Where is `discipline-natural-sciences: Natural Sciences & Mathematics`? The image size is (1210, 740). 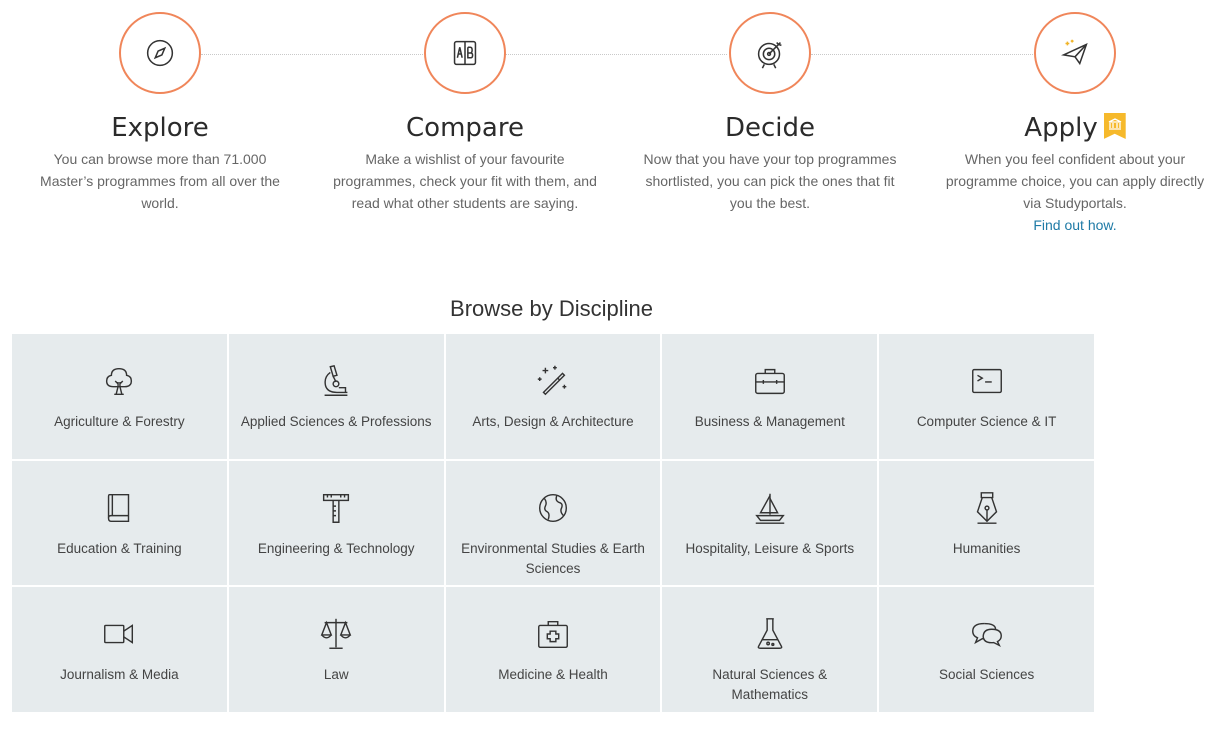 discipline-natural-sciences: Natural Sciences & Mathematics is located at coordinates (770, 649).